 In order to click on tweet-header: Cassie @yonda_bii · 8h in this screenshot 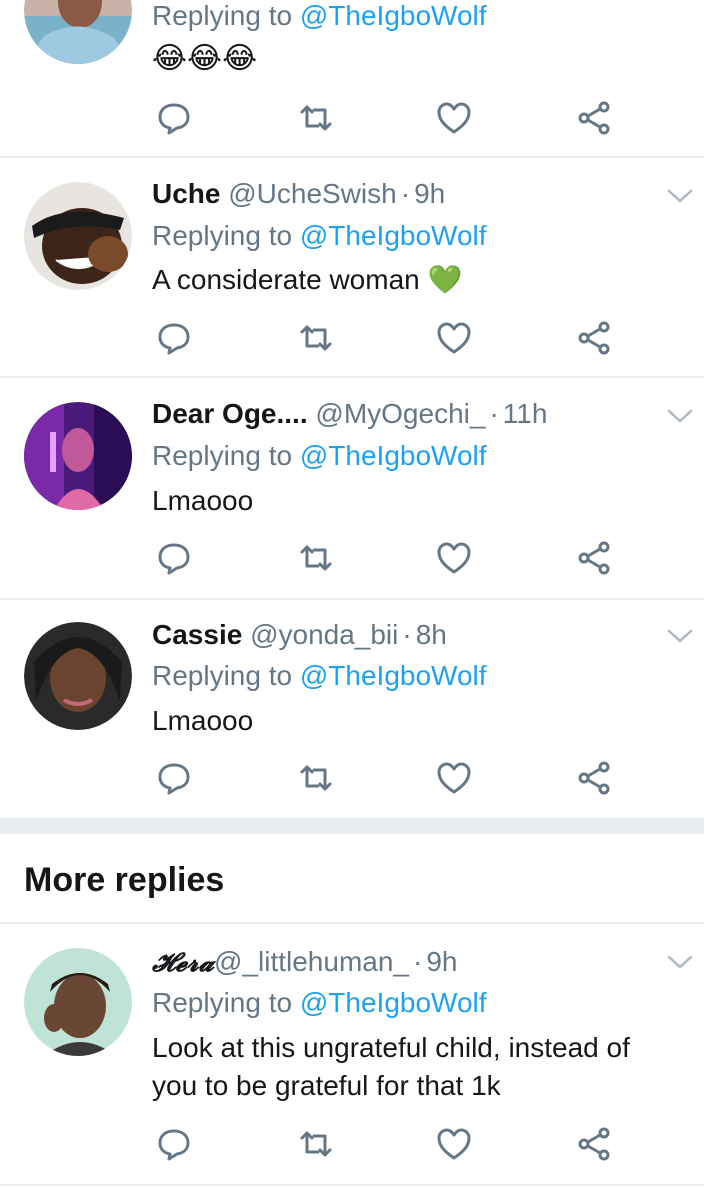, I will do `click(299, 634)`.